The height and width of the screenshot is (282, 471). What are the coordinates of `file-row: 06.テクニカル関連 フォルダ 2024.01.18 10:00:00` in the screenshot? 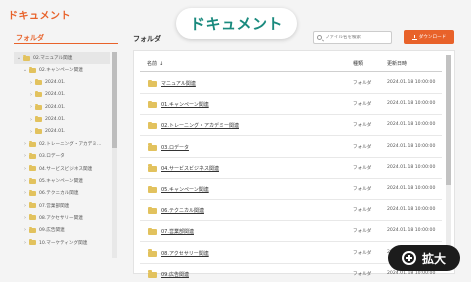 It's located at (291, 211).